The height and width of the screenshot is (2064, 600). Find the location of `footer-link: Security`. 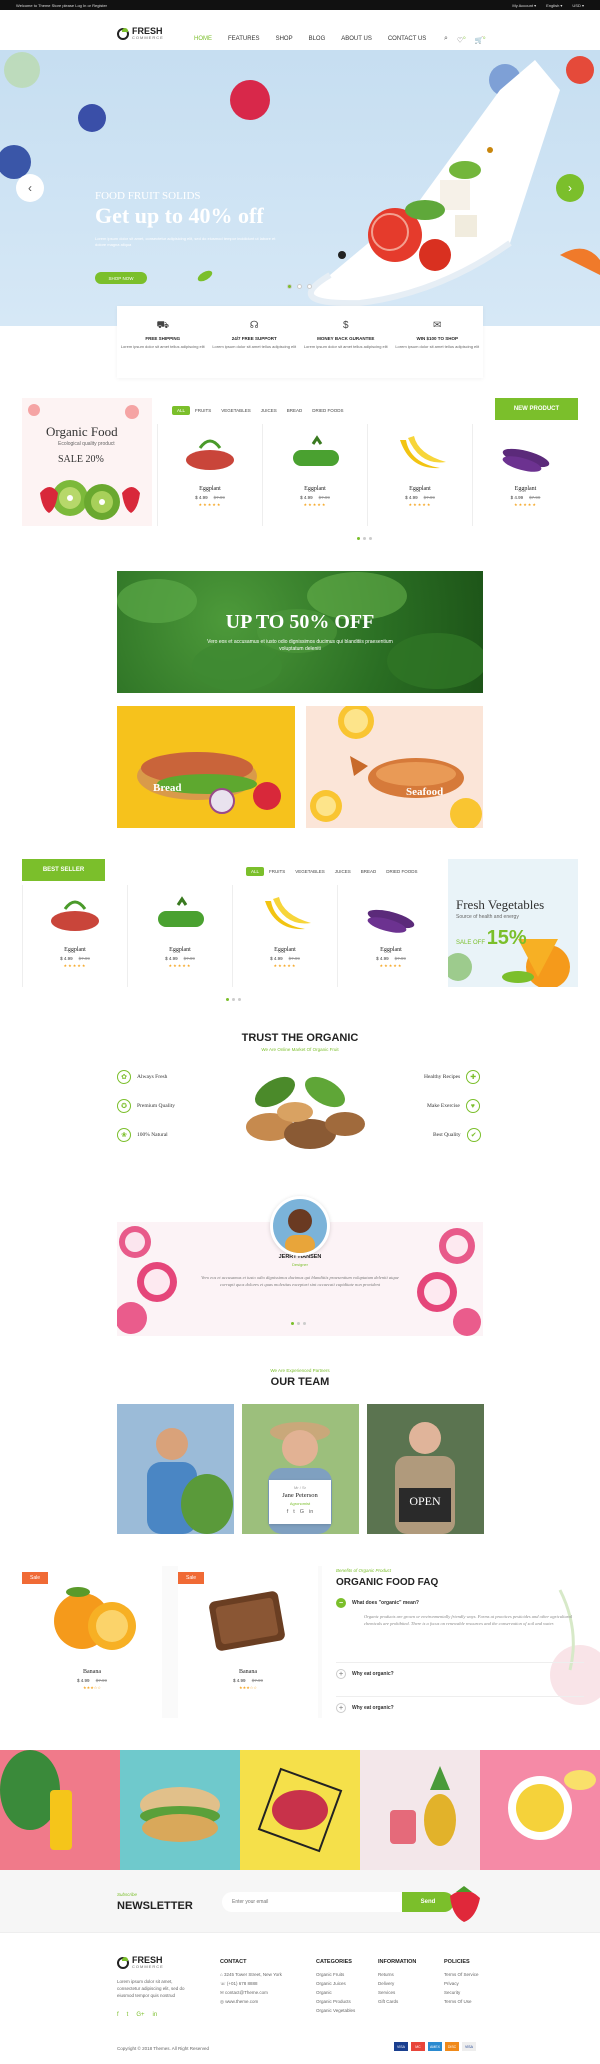

footer-link: Security is located at coordinates (461, 1992).